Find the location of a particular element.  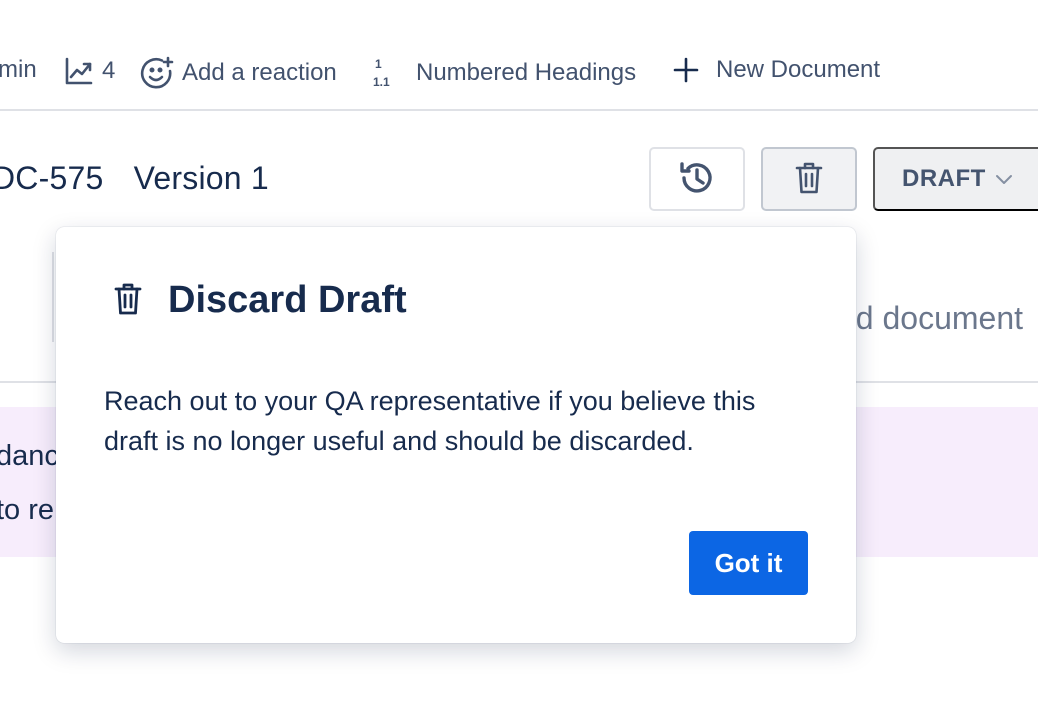

discard-draft-button is located at coordinates (809, 179).